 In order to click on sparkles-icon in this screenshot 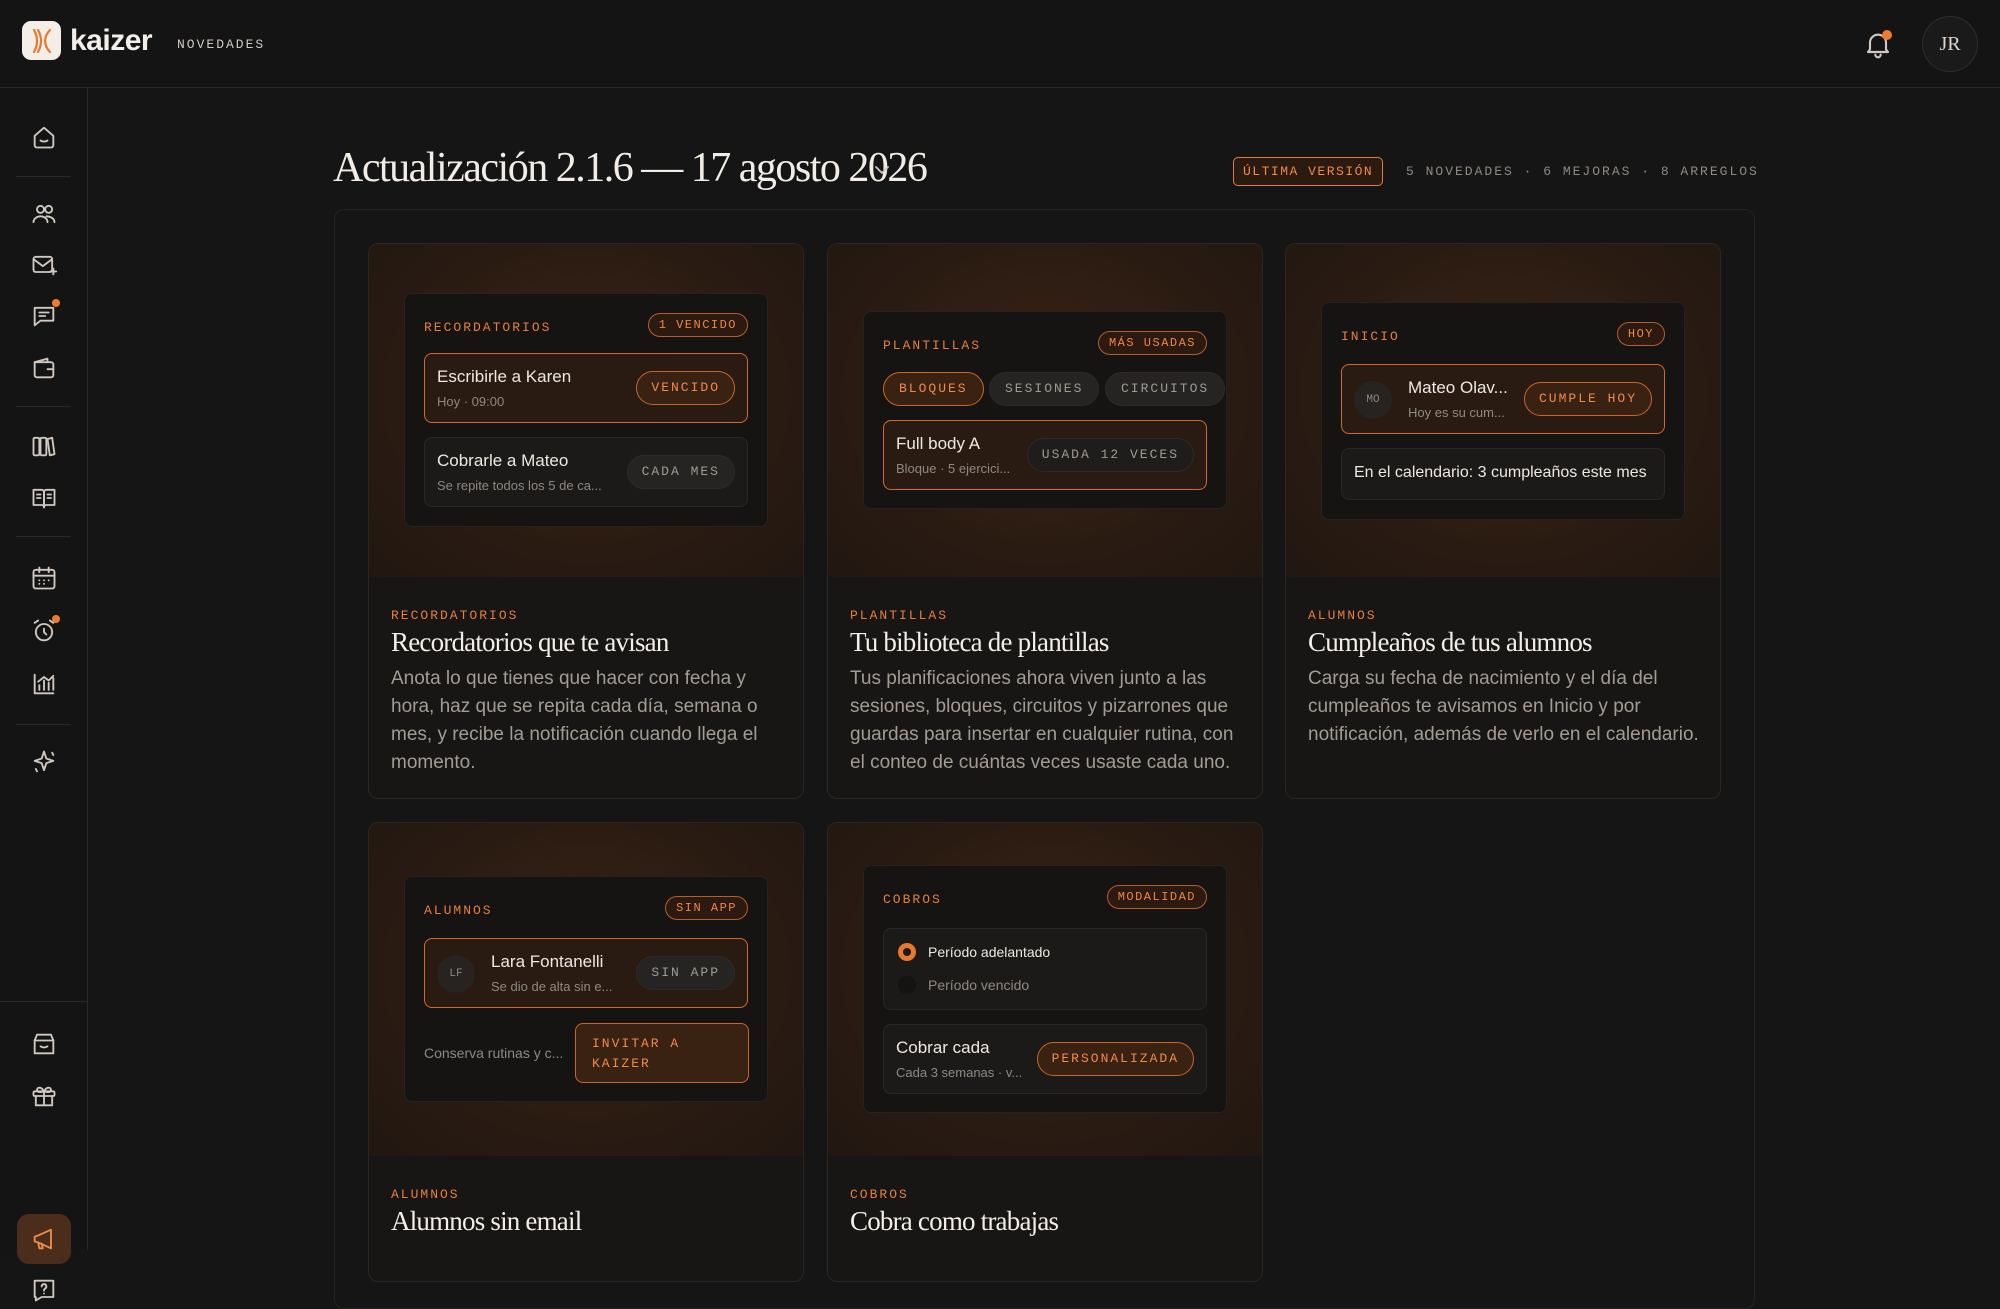, I will do `click(44, 762)`.